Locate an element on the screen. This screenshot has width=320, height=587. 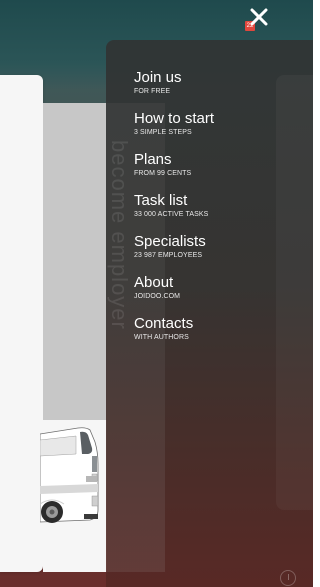
menu-item-subtitle: 33 000 ACTIVE TASKS is located at coordinates (171, 214).